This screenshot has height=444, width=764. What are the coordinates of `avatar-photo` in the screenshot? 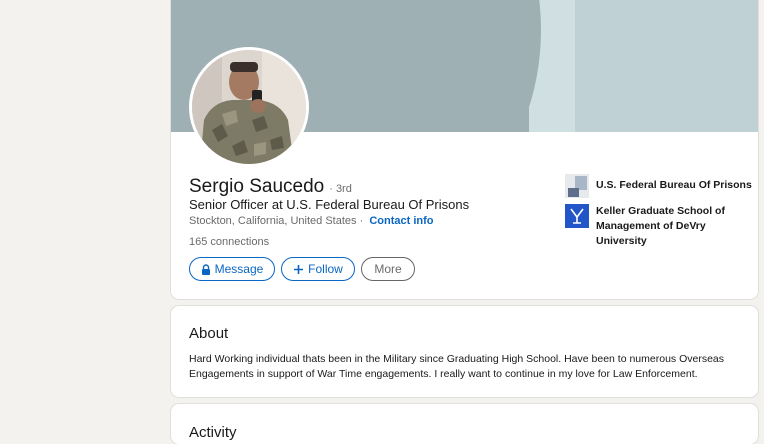 It's located at (249, 107).